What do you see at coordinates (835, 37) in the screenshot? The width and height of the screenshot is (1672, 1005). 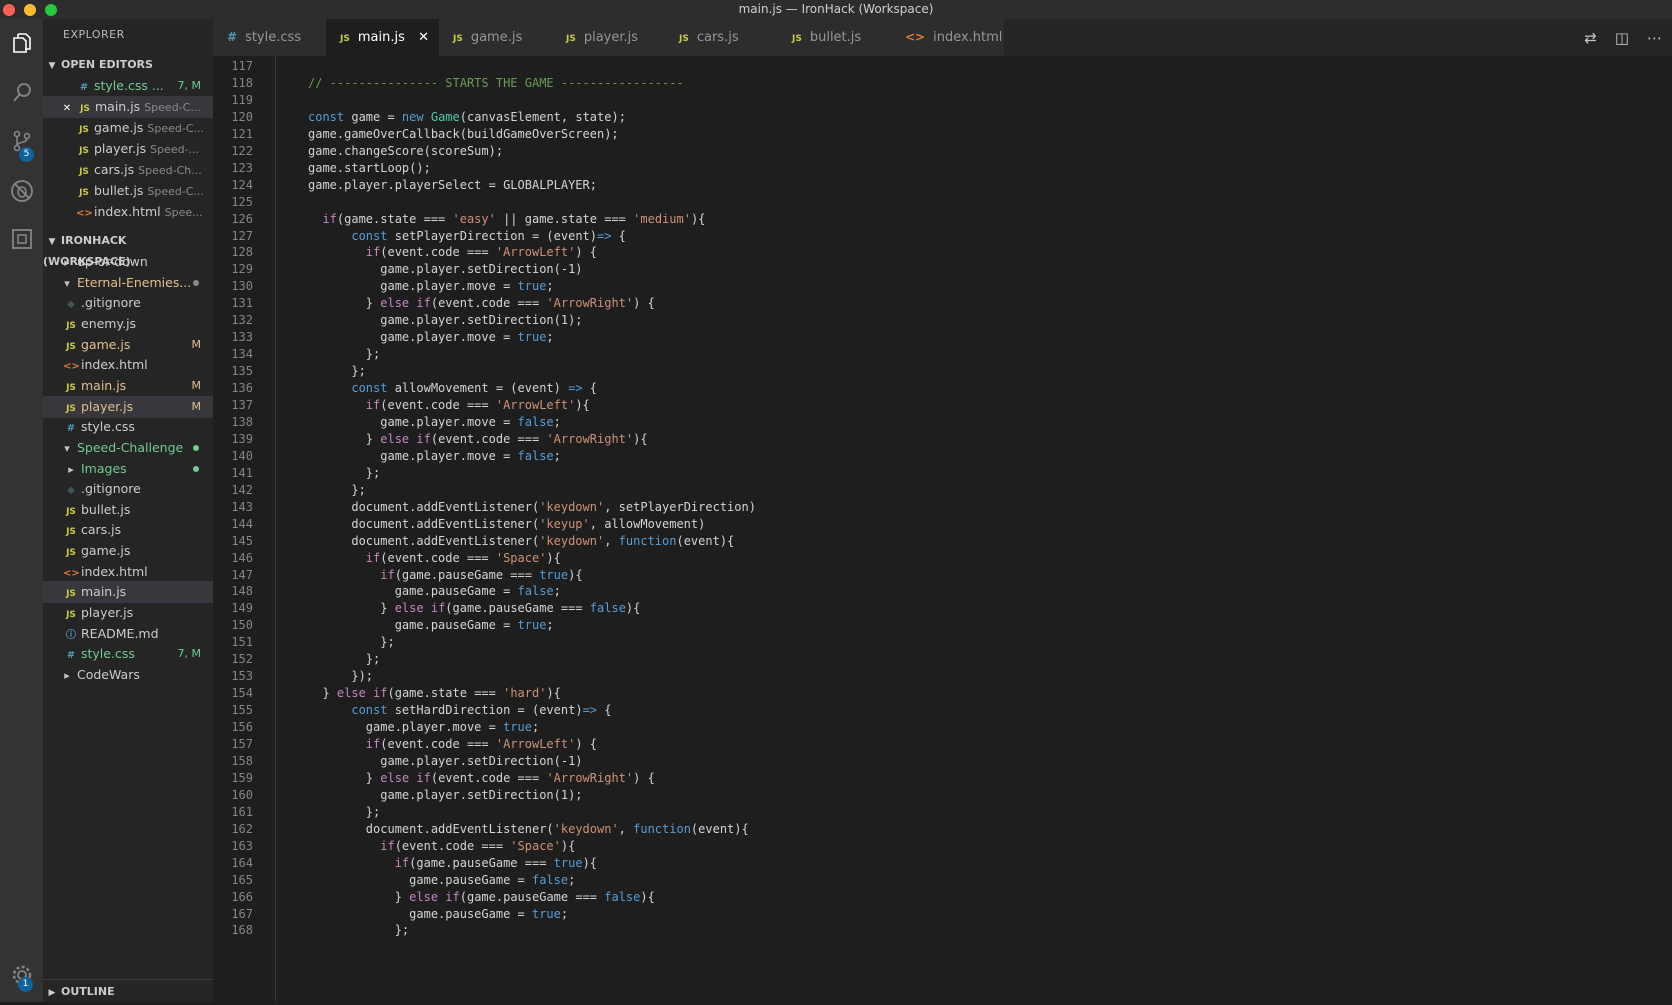 I see `tab-bullet-js: JS bullet.js` at bounding box center [835, 37].